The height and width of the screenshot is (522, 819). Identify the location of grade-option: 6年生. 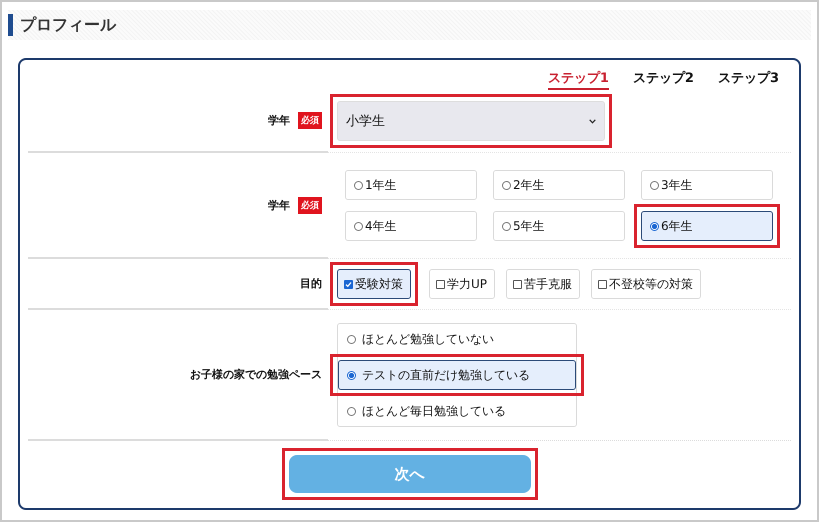
(707, 226).